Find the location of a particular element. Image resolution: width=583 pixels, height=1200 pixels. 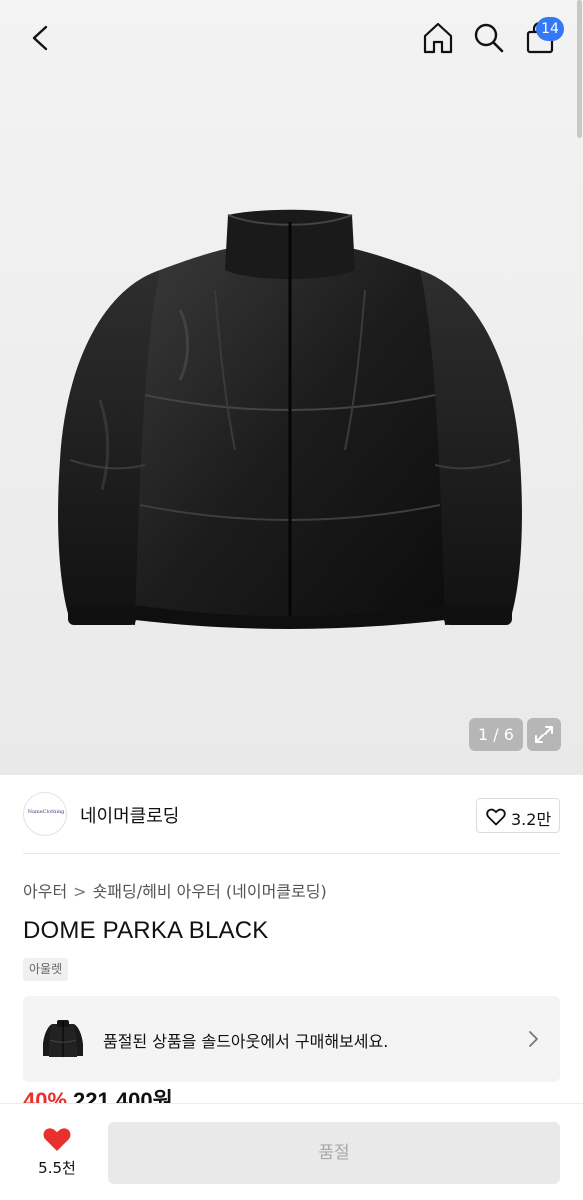

heart-filled-icon is located at coordinates (57, 1139).